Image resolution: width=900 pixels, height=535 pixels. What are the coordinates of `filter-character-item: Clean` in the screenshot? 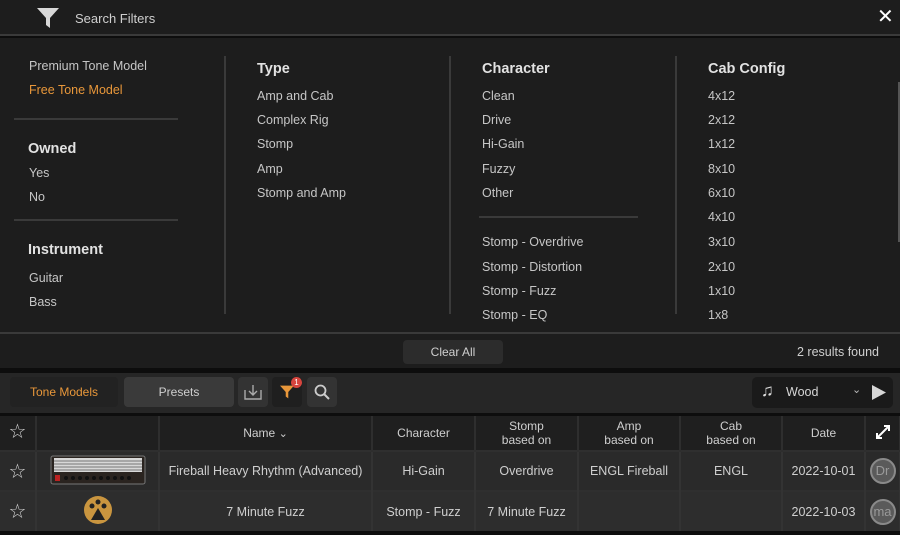 It's located at (498, 96).